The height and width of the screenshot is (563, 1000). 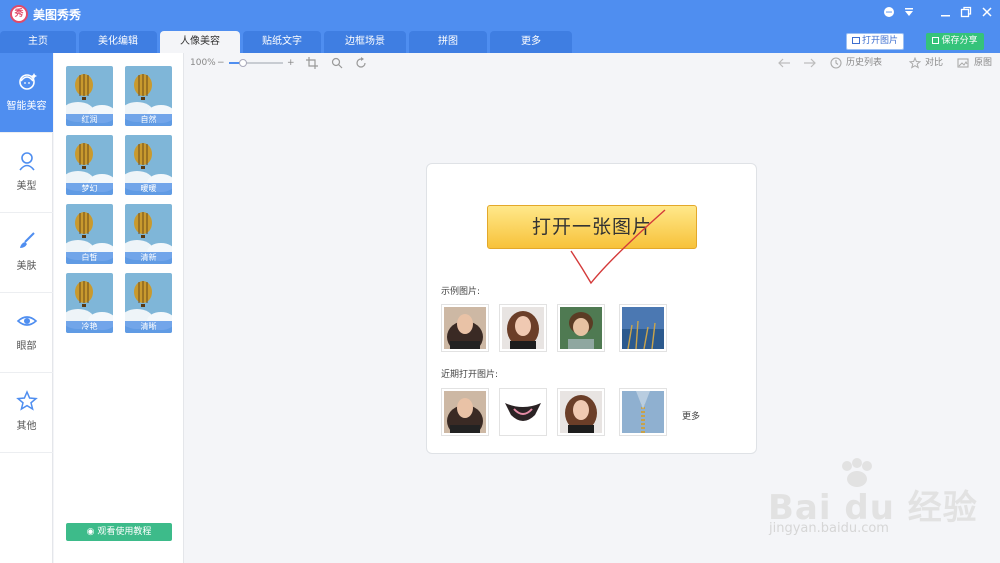 What do you see at coordinates (27, 240) in the screenshot?
I see `skin-brush-icon` at bounding box center [27, 240].